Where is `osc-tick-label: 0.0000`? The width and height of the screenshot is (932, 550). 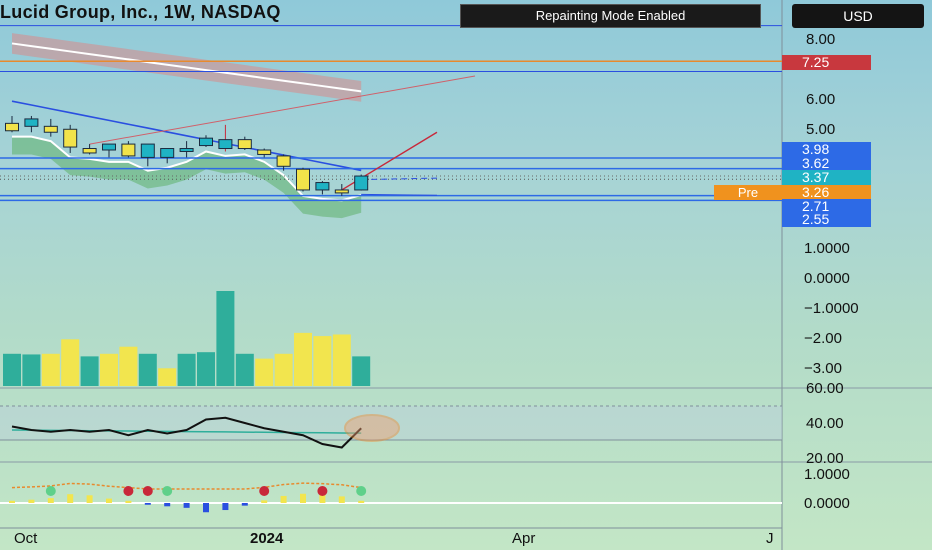 osc-tick-label: 0.0000 is located at coordinates (827, 503).